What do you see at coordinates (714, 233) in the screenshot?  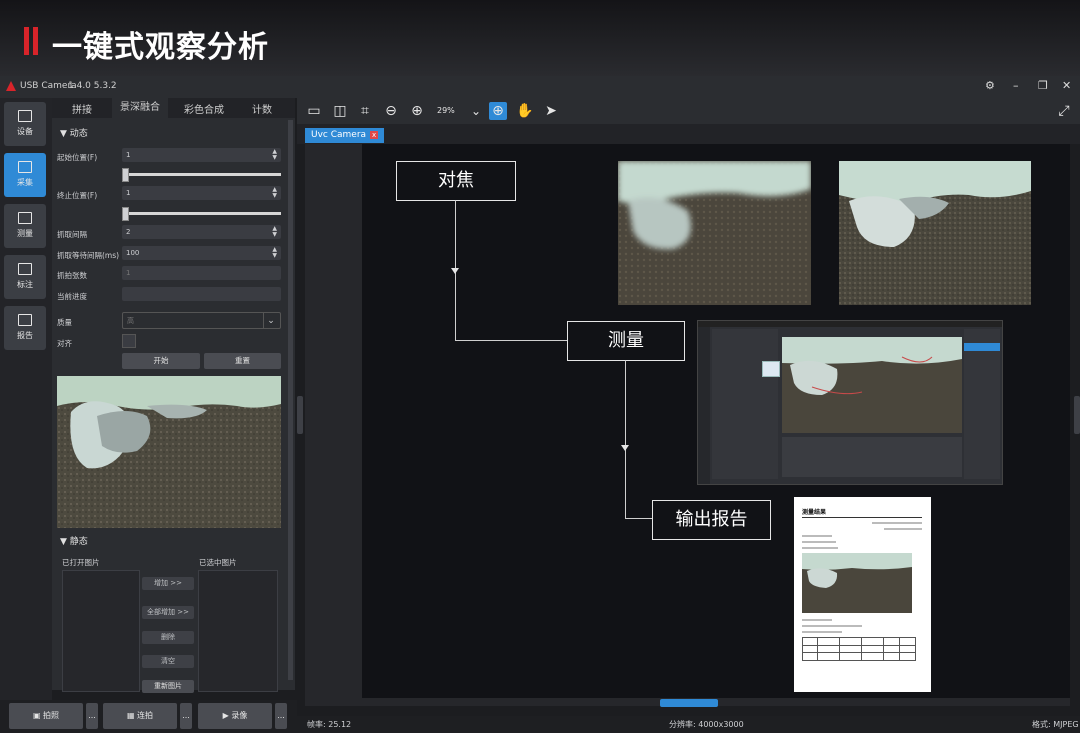 I see `unfocused-sample-image` at bounding box center [714, 233].